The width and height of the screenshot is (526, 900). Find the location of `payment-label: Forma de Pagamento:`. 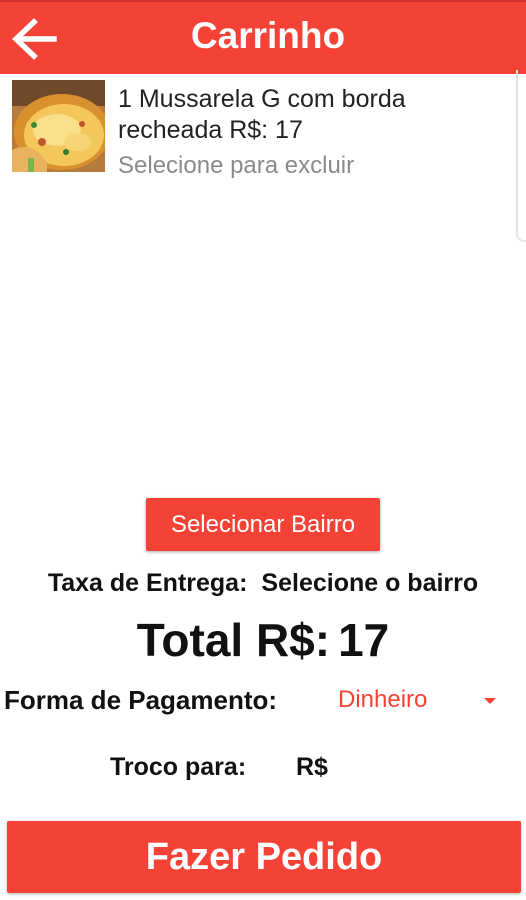

payment-label: Forma de Pagamento: is located at coordinates (141, 700).